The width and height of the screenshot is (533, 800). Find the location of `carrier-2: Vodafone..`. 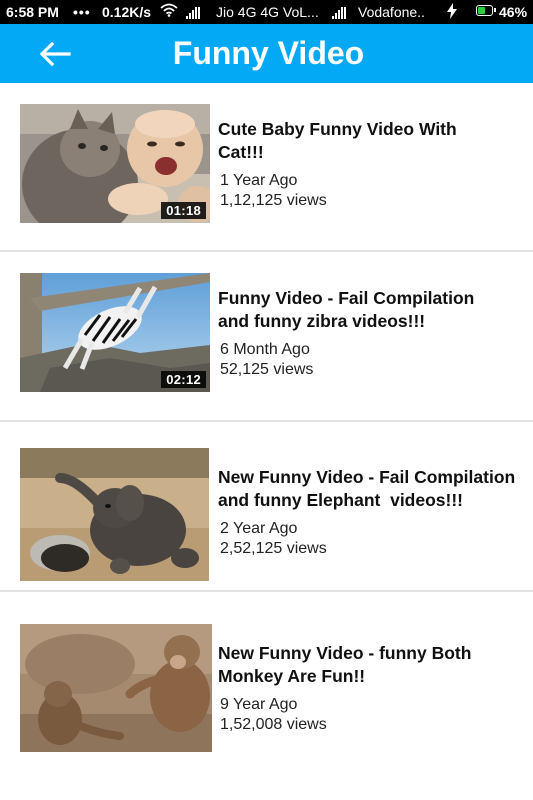

carrier-2: Vodafone.. is located at coordinates (391, 12).